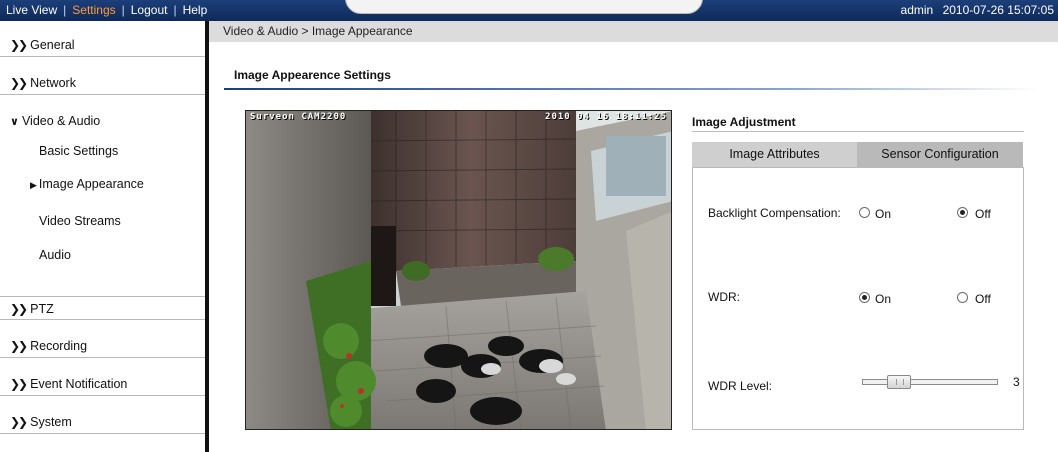 Image resolution: width=1058 pixels, height=452 pixels. I want to click on image-adjustment-divider, so click(858, 131).